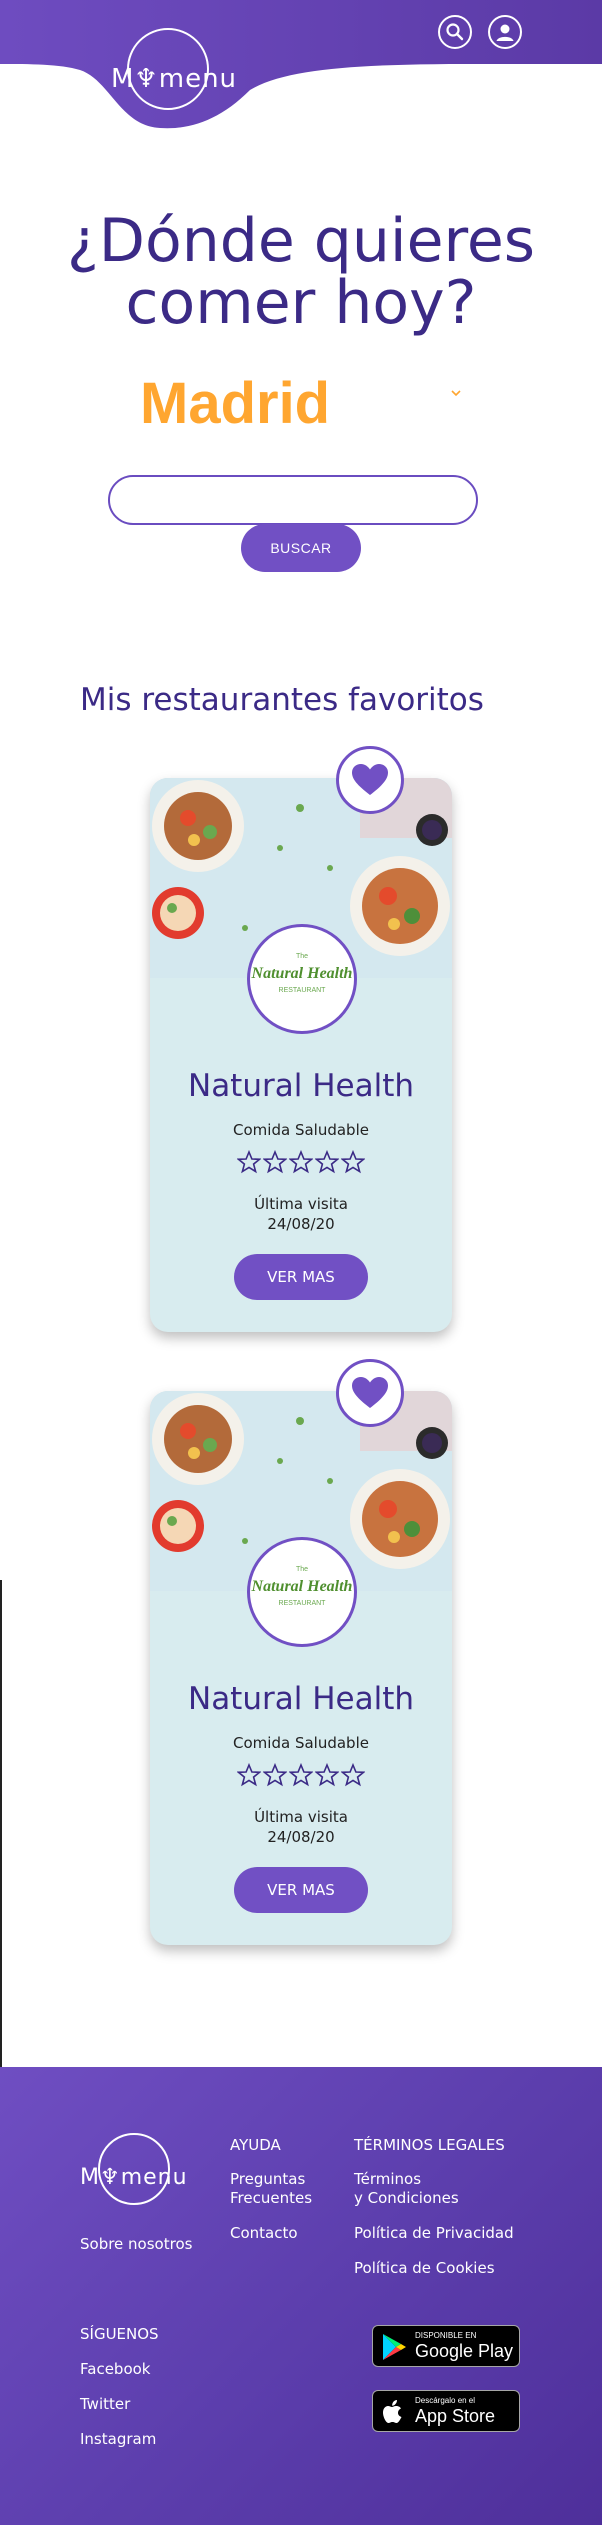 The width and height of the screenshot is (602, 2525). Describe the element at coordinates (293, 500) in the screenshot. I see `search-input` at that location.